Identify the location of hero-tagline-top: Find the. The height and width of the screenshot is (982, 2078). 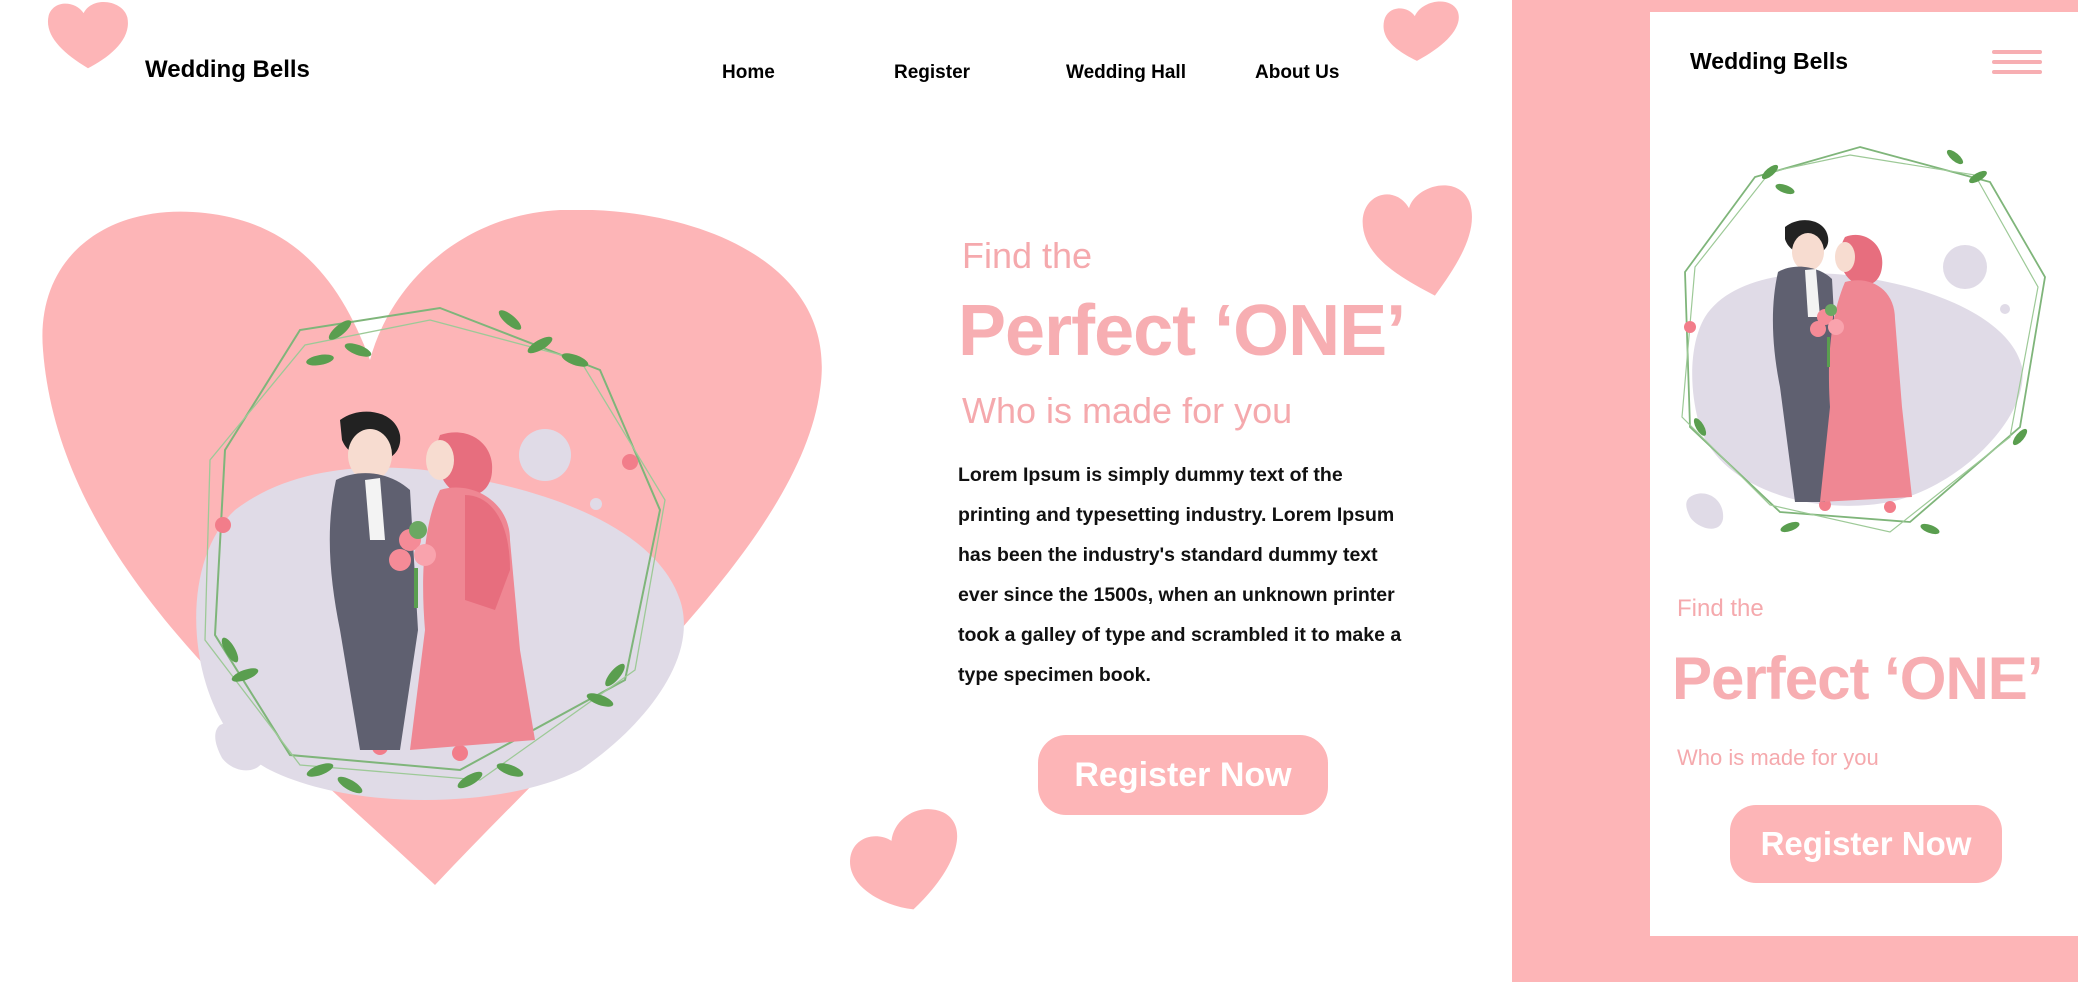
(1027, 255).